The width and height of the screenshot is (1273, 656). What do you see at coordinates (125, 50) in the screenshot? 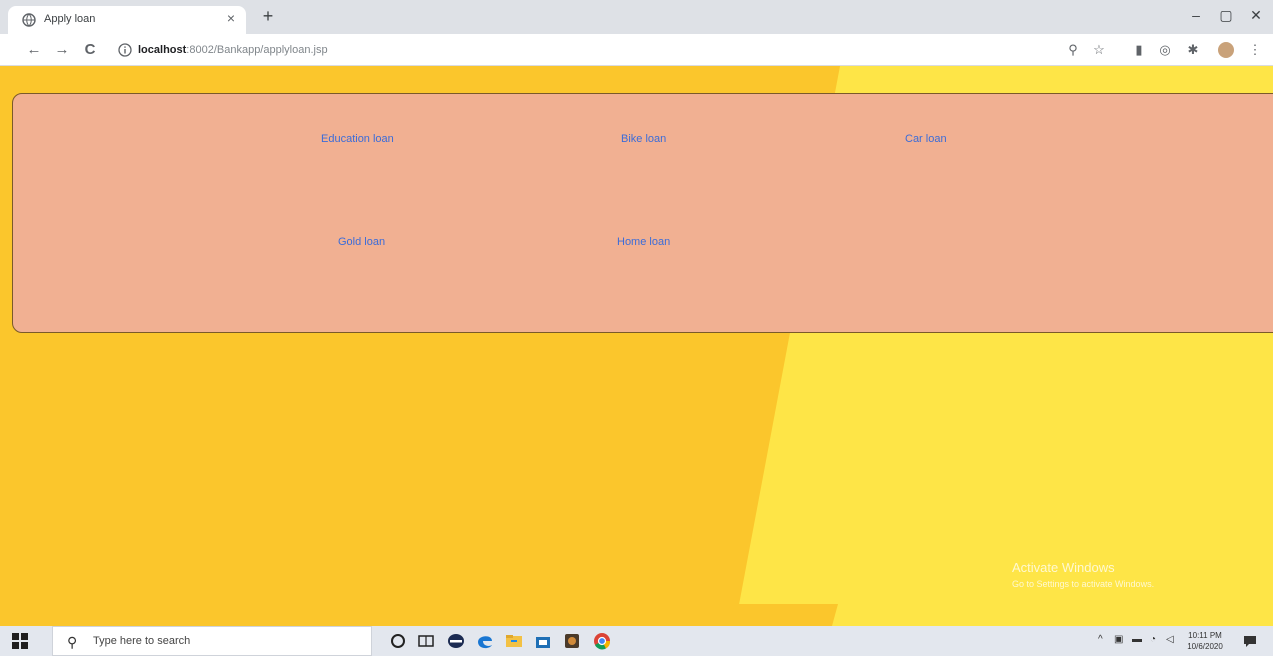
I see `info-icon` at bounding box center [125, 50].